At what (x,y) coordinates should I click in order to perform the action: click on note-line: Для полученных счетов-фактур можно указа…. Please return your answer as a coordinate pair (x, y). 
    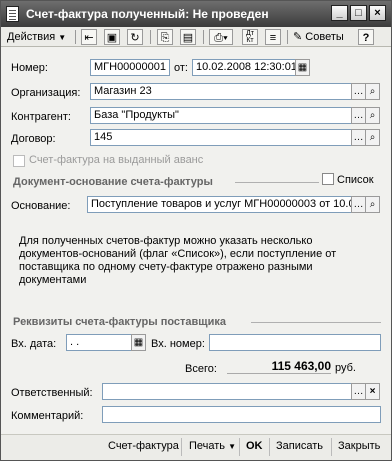
    Looking at the image, I should click on (166, 241).